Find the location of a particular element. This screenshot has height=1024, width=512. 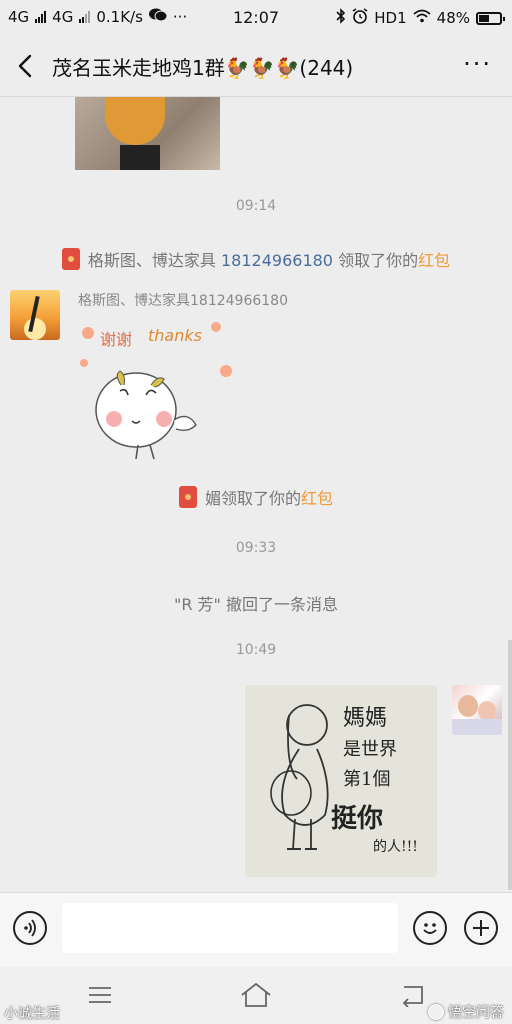

more-functions-button is located at coordinates (481, 928).